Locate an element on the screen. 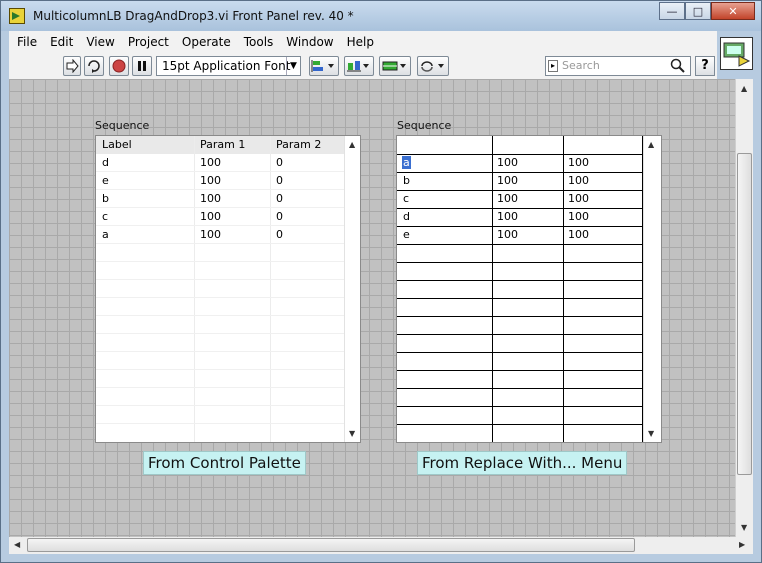 The width and height of the screenshot is (762, 563). panel-vertical-scrollbar: ▲ ▼ is located at coordinates (744, 308).